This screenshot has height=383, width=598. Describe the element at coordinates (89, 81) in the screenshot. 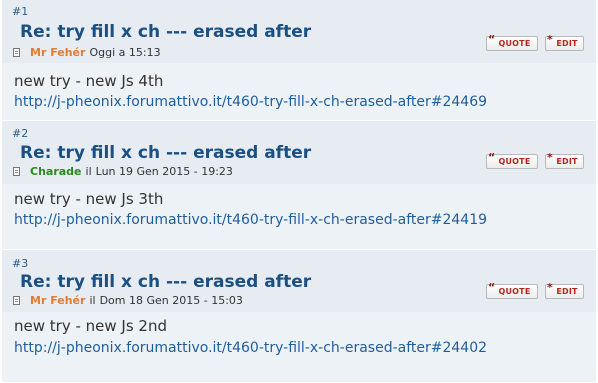

I see `post-content: new try - new Js 4th` at that location.